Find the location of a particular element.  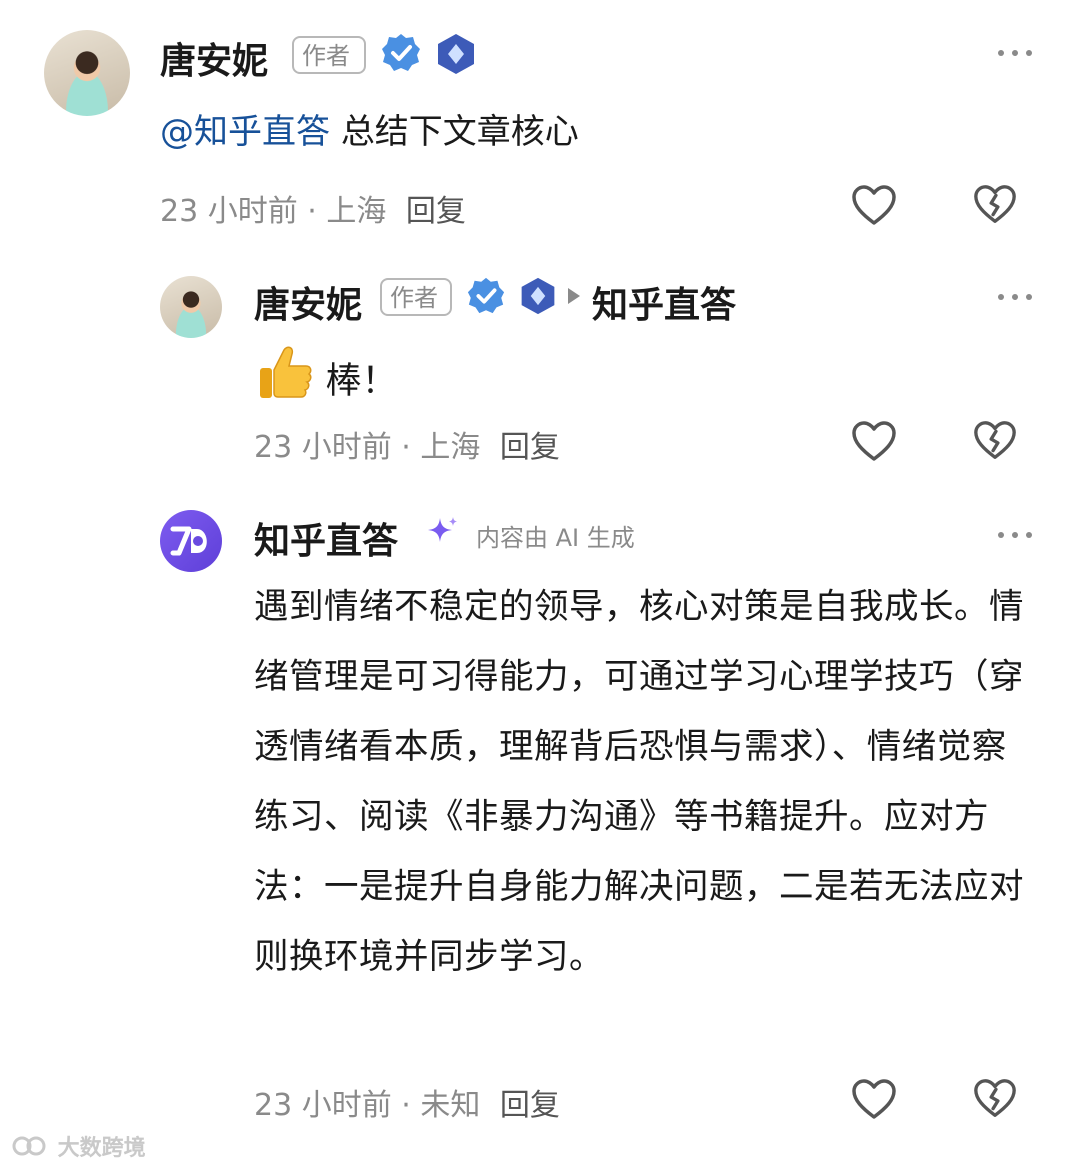

watermark-text: 大数跨境 is located at coordinates (101, 1148).